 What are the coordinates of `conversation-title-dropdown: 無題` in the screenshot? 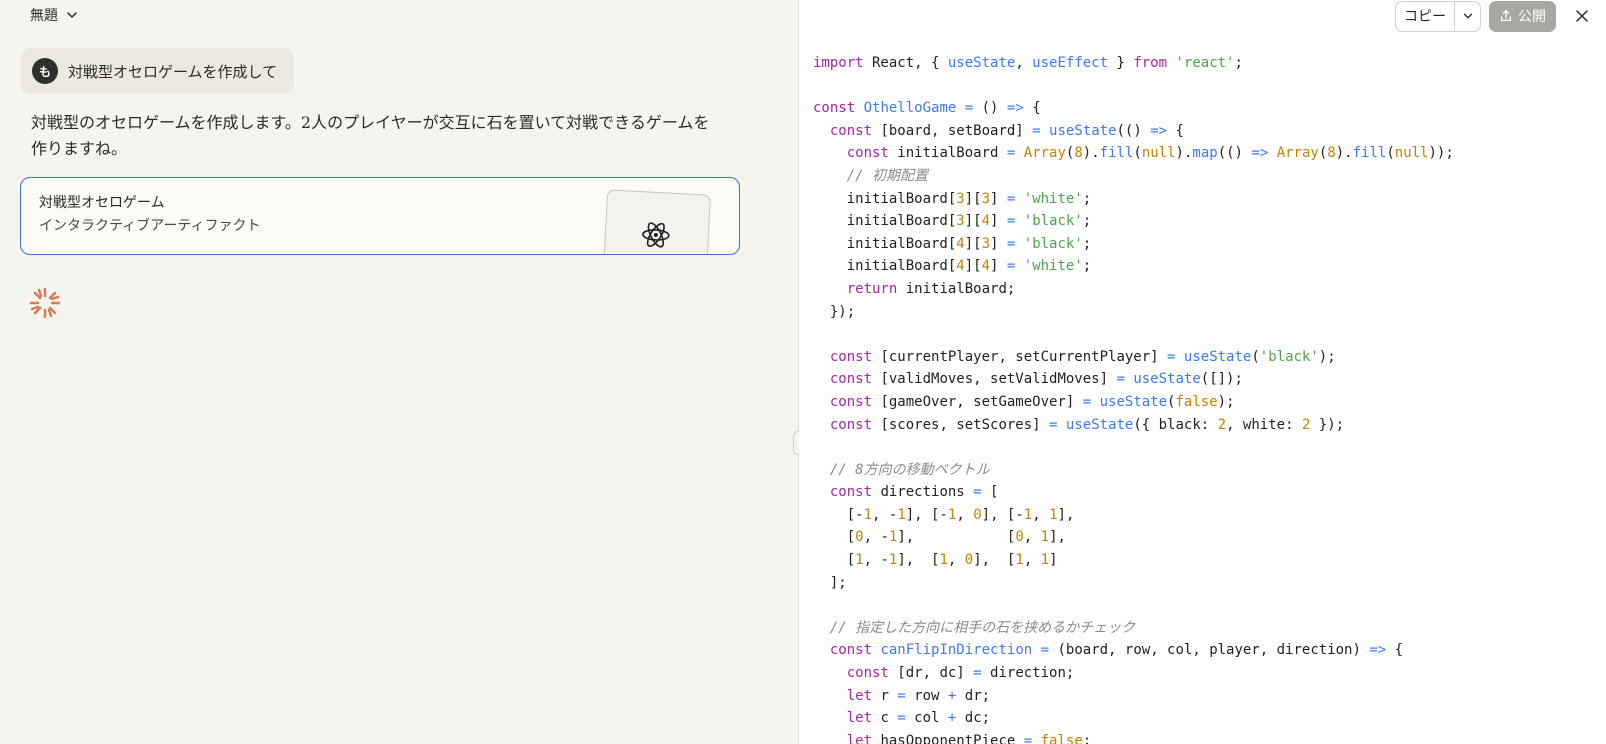 It's located at (55, 15).